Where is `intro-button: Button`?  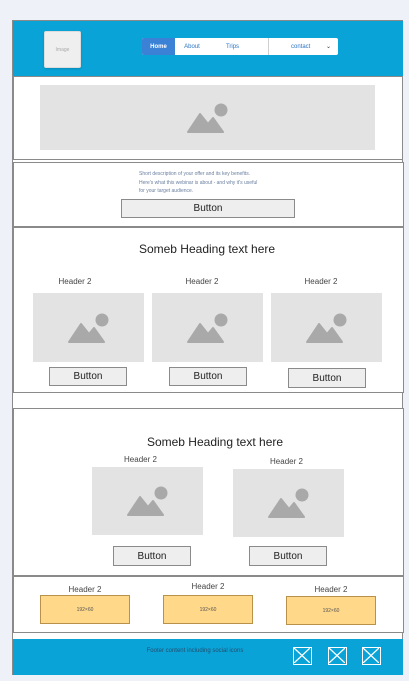 intro-button: Button is located at coordinates (208, 208).